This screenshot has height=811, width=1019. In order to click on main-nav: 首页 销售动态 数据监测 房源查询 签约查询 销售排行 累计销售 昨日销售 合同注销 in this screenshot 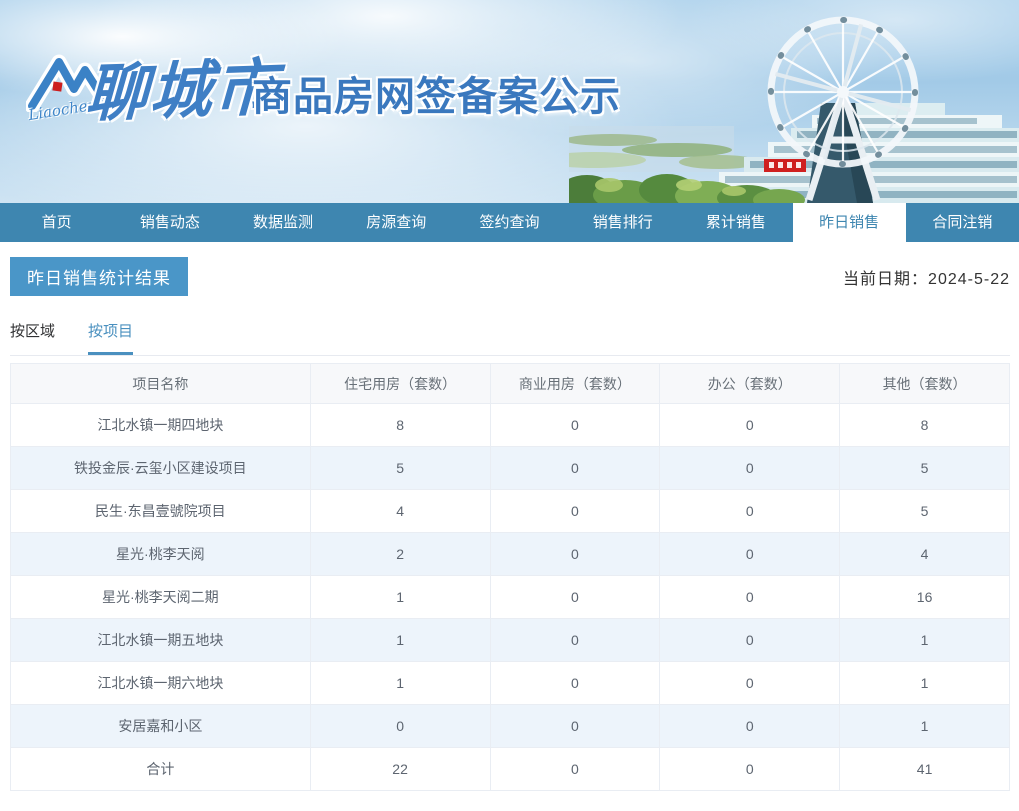, I will do `click(509, 222)`.